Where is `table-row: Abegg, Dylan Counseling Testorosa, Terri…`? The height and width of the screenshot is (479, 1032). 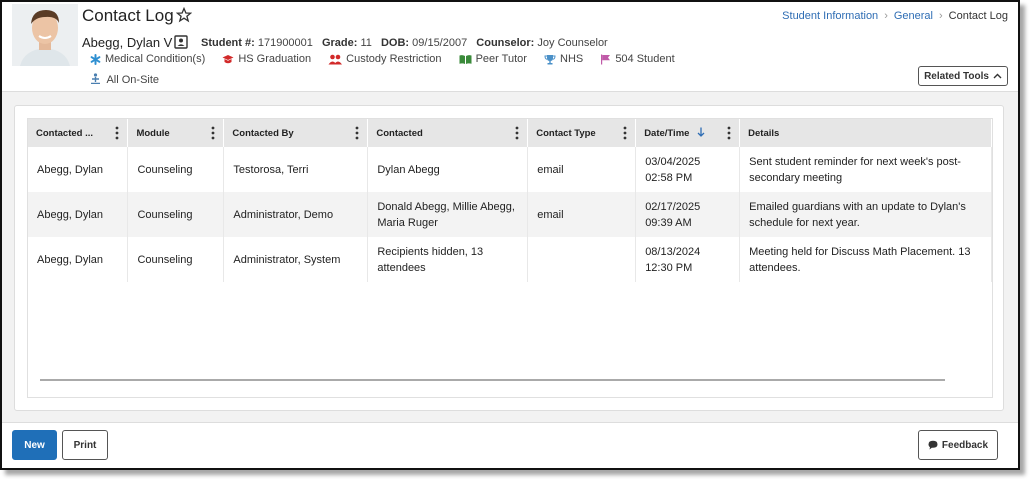 table-row: Abegg, Dylan Counseling Testorosa, Terri… is located at coordinates (510, 169).